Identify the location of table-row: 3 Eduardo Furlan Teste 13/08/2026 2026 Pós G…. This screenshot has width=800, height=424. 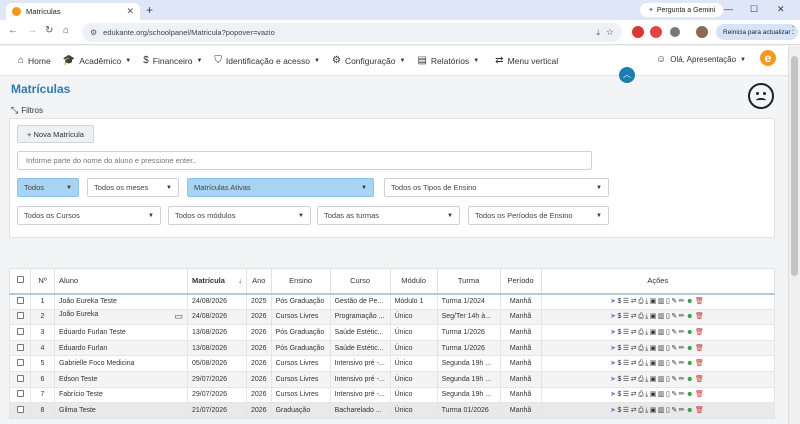
(392, 332).